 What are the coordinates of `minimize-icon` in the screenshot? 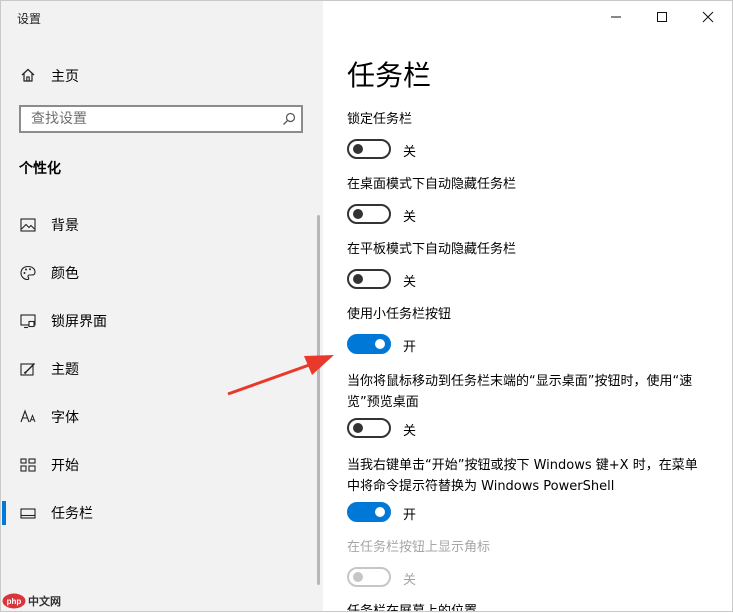 It's located at (616, 17).